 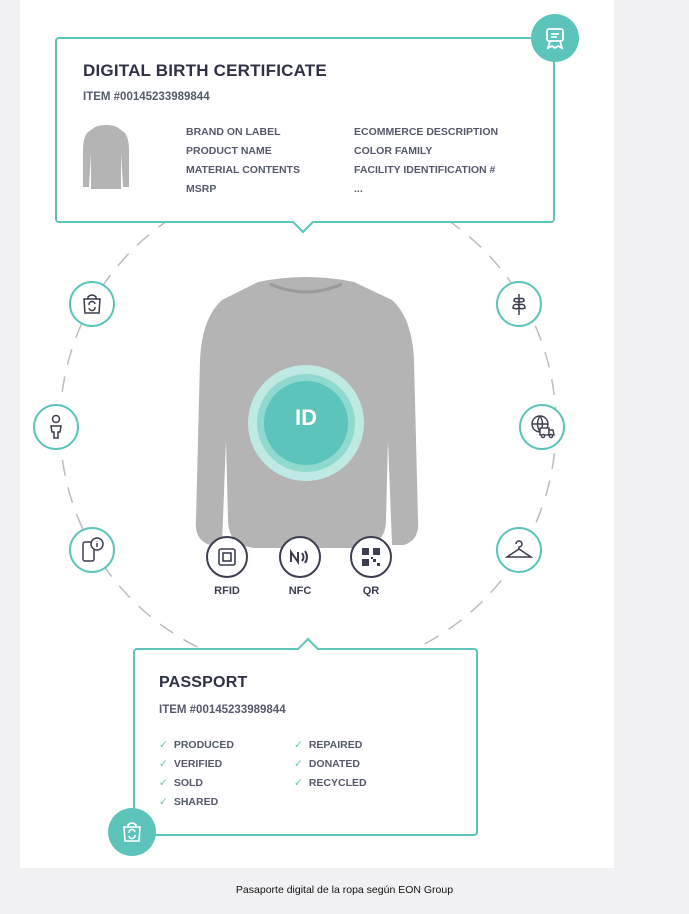 I want to click on passport-title: PASSPORT, so click(x=203, y=682).